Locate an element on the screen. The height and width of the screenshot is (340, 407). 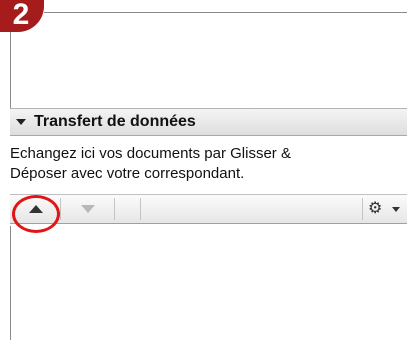
download-button is located at coordinates (88, 209).